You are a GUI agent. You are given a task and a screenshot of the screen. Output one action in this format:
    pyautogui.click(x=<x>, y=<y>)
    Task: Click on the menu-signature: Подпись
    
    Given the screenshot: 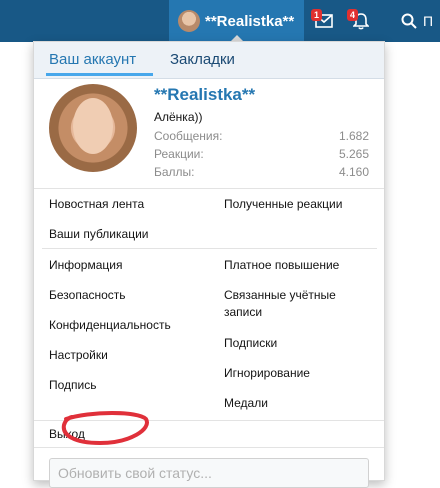 What is the action you would take?
    pyautogui.click(x=73, y=385)
    